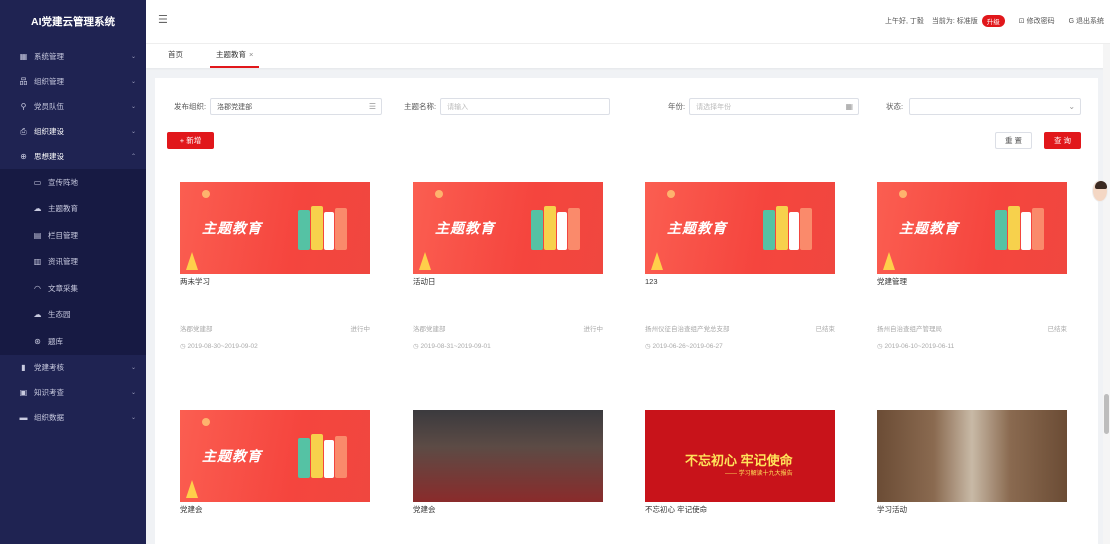  Describe the element at coordinates (525, 106) in the screenshot. I see `name-input: 请输入` at that location.